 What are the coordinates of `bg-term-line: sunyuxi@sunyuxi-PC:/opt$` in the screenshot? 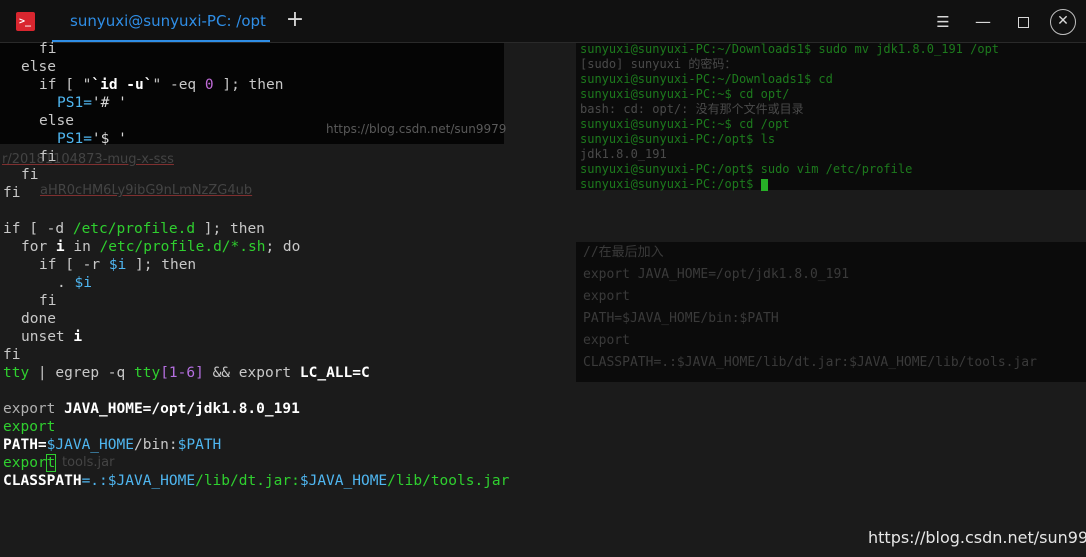 It's located at (670, 184).